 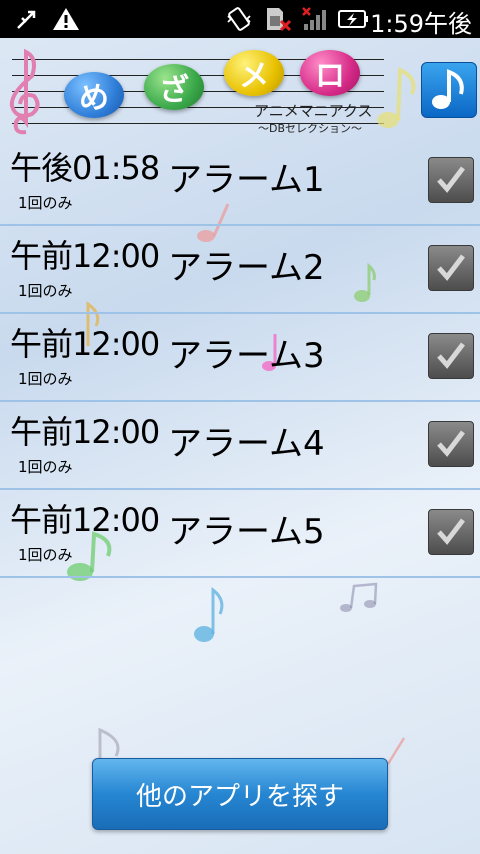 I want to click on alarm-name: アラーム5, so click(x=246, y=532).